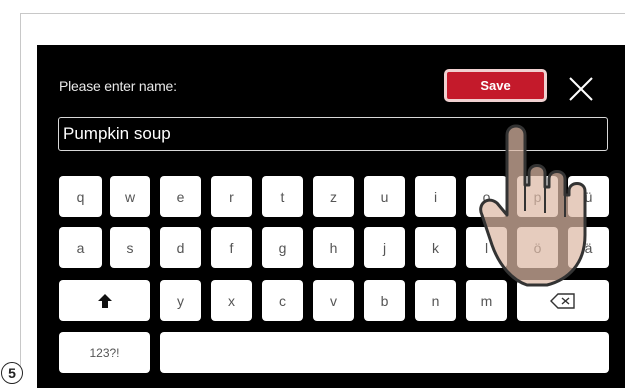  Describe the element at coordinates (435, 247) in the screenshot. I see `key-k: k` at that location.